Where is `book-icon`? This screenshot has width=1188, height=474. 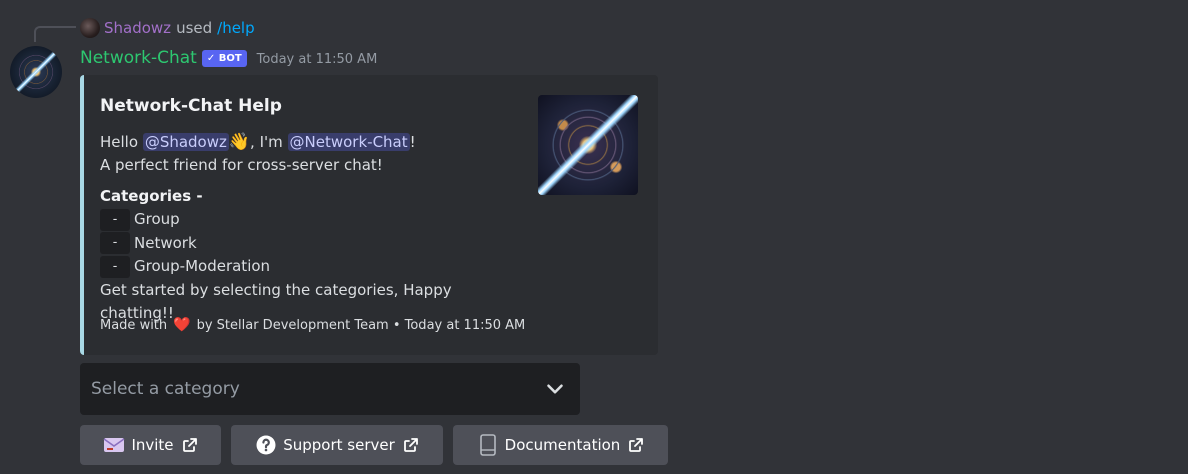 book-icon is located at coordinates (488, 445).